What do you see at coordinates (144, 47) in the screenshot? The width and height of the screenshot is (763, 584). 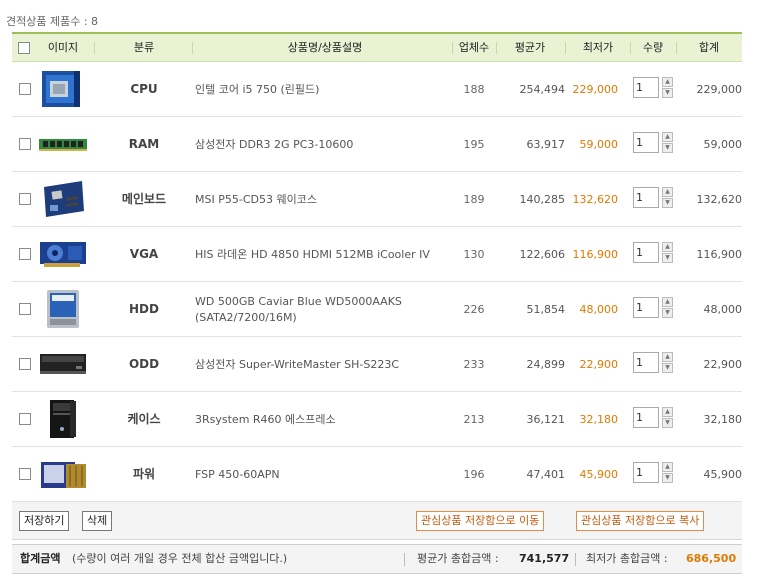 I see `header-category: 분류` at bounding box center [144, 47].